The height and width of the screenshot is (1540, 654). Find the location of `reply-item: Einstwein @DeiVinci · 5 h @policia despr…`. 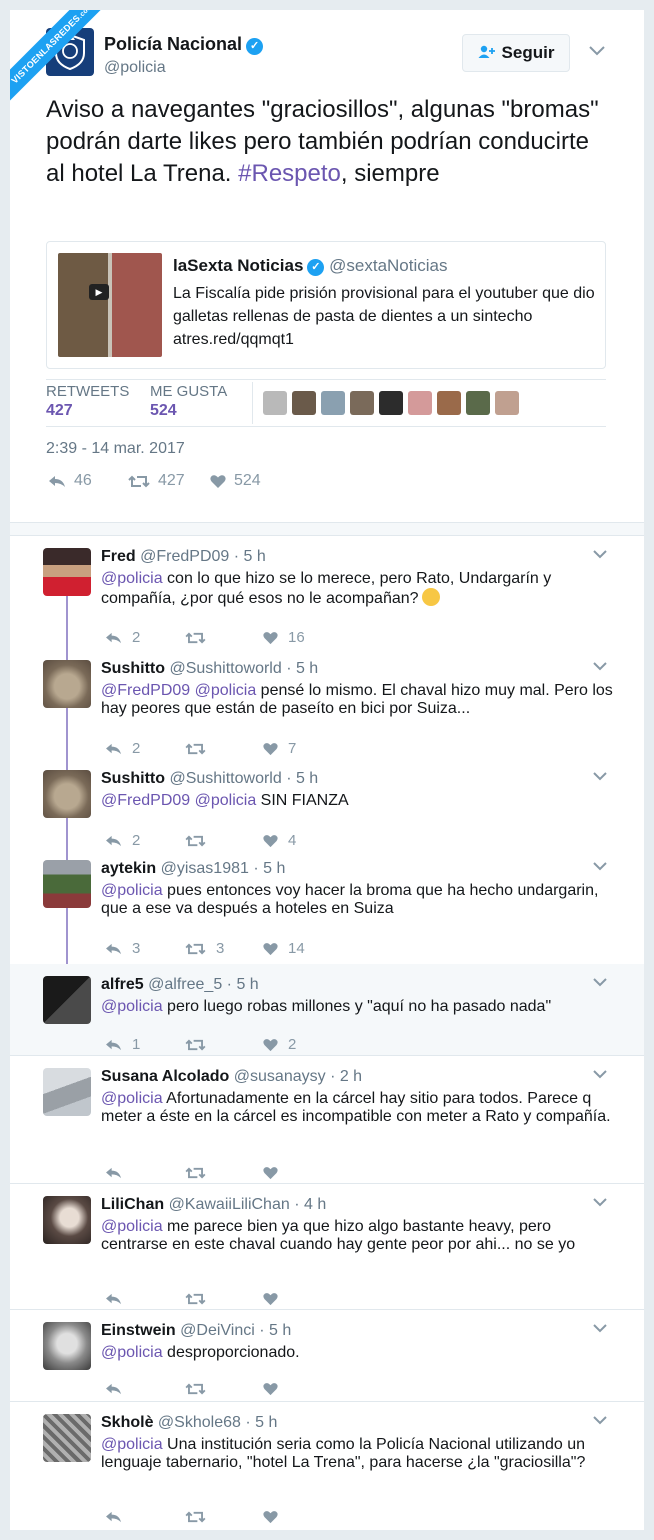

reply-item: Einstwein @DeiVinci · 5 h @policia despr… is located at coordinates (327, 1356).